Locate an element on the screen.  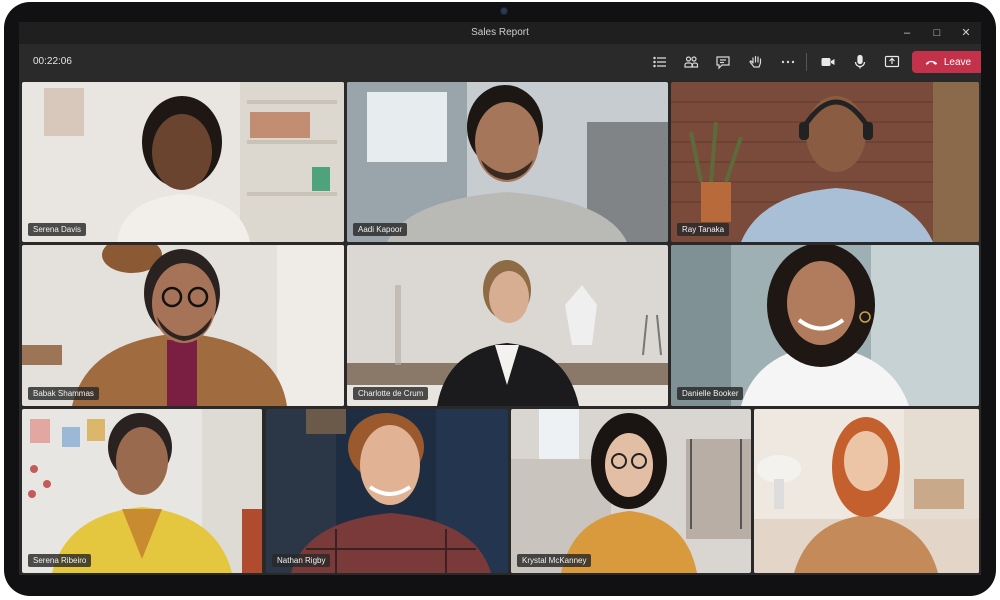
more-options-icon is located at coordinates (788, 62).